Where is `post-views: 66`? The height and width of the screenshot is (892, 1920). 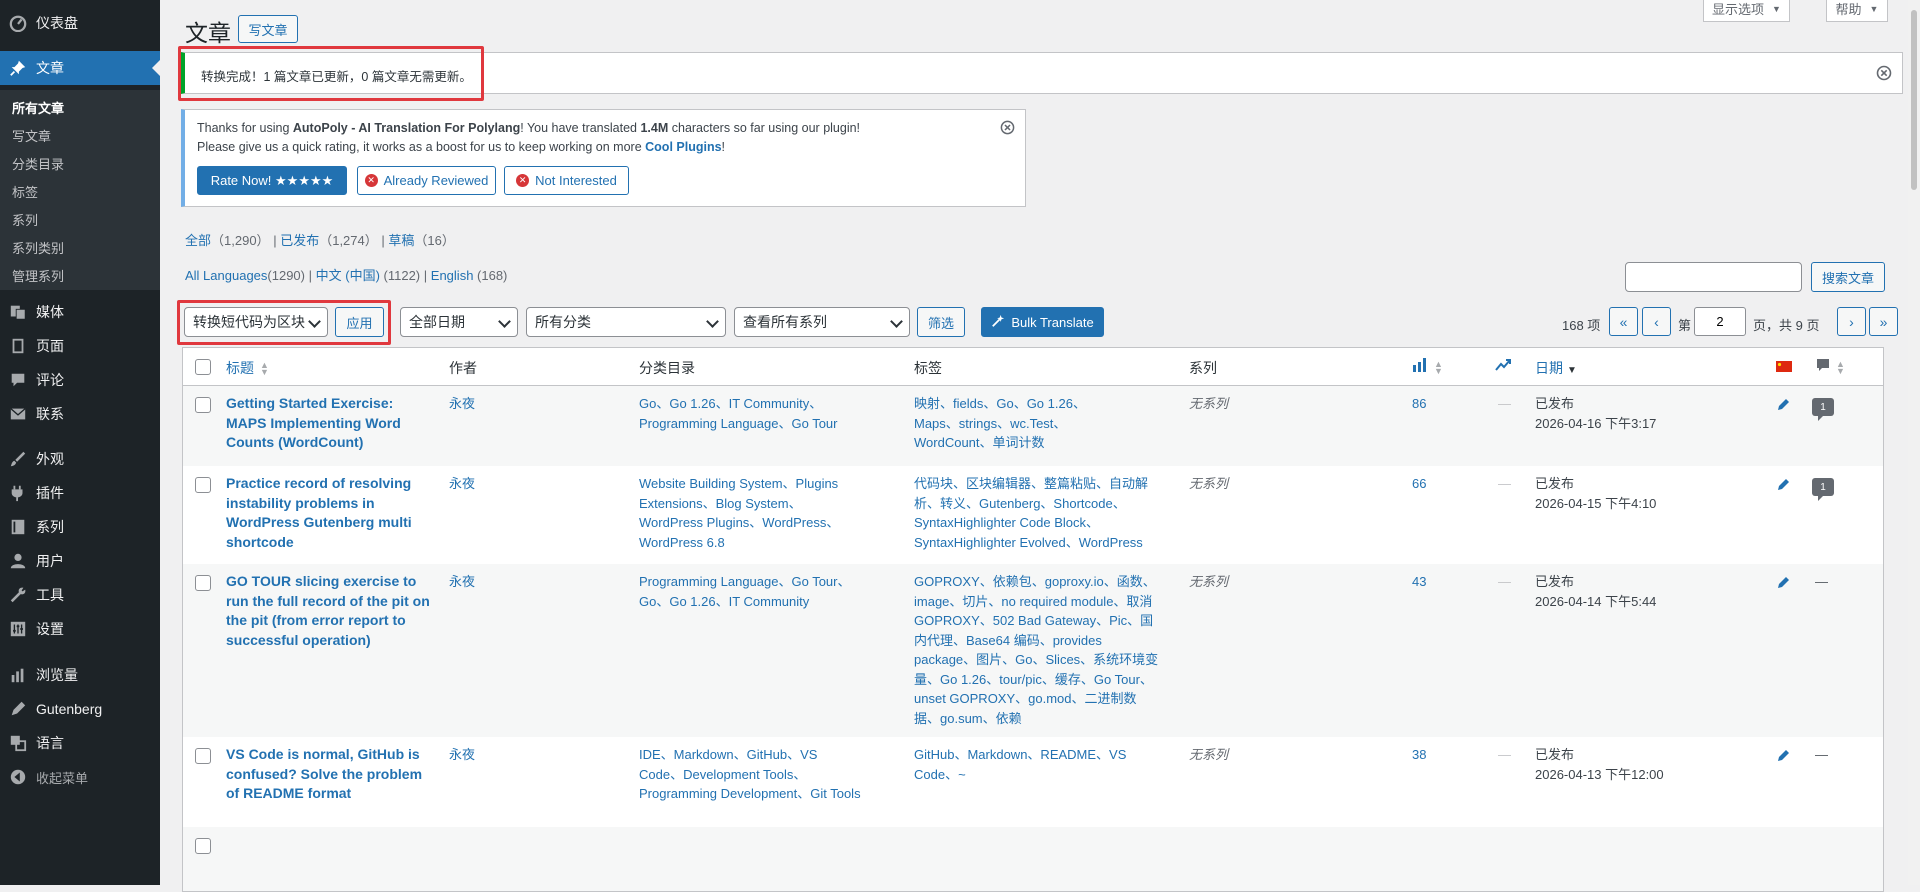 post-views: 66 is located at coordinates (1419, 484).